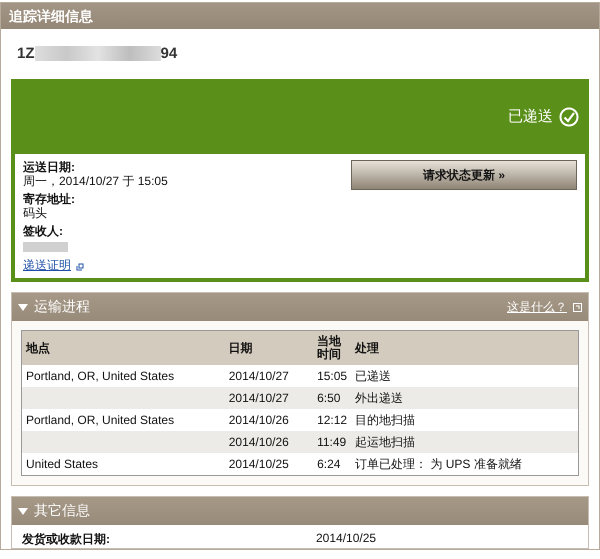 This screenshot has height=559, width=600. What do you see at coordinates (331, 442) in the screenshot?
I see `table-cell: 11:49` at bounding box center [331, 442].